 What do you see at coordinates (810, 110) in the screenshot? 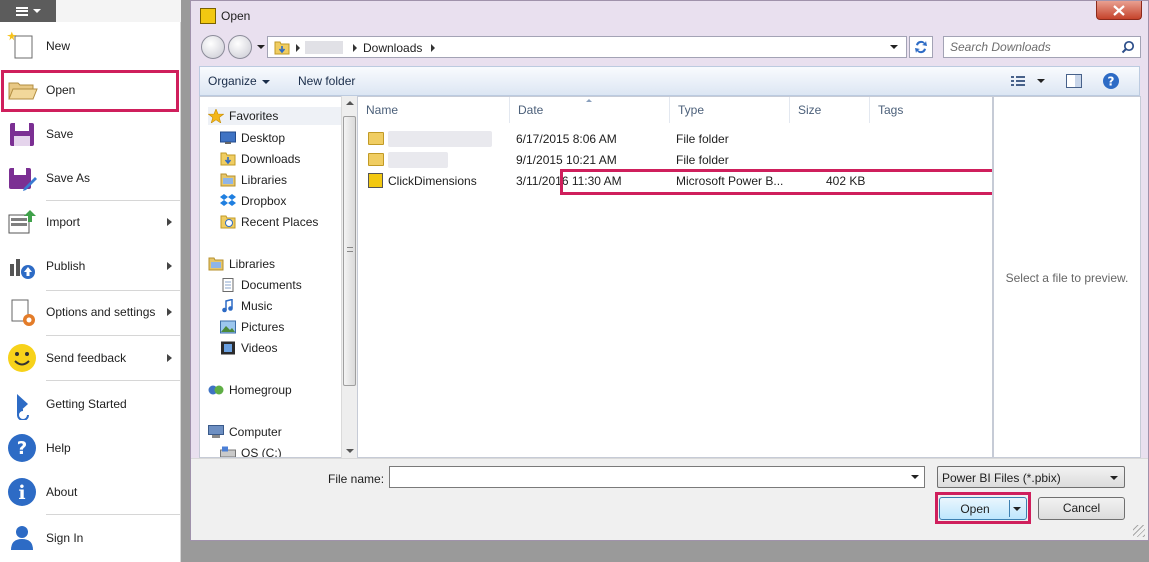
I see `column-header-label: Size` at bounding box center [810, 110].